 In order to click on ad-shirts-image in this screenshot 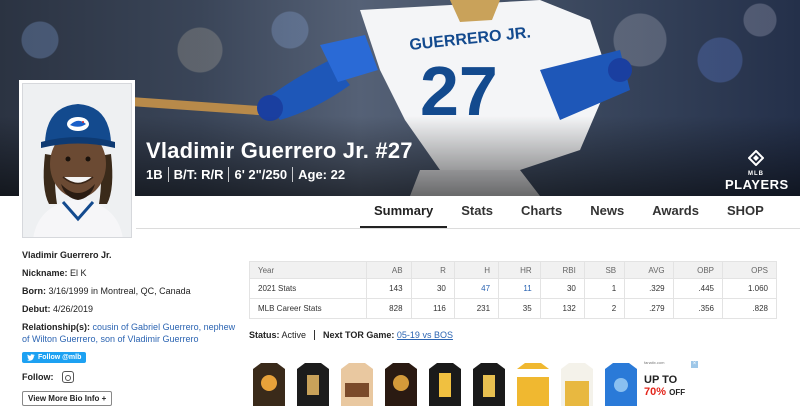, I will do `click(445, 384)`.